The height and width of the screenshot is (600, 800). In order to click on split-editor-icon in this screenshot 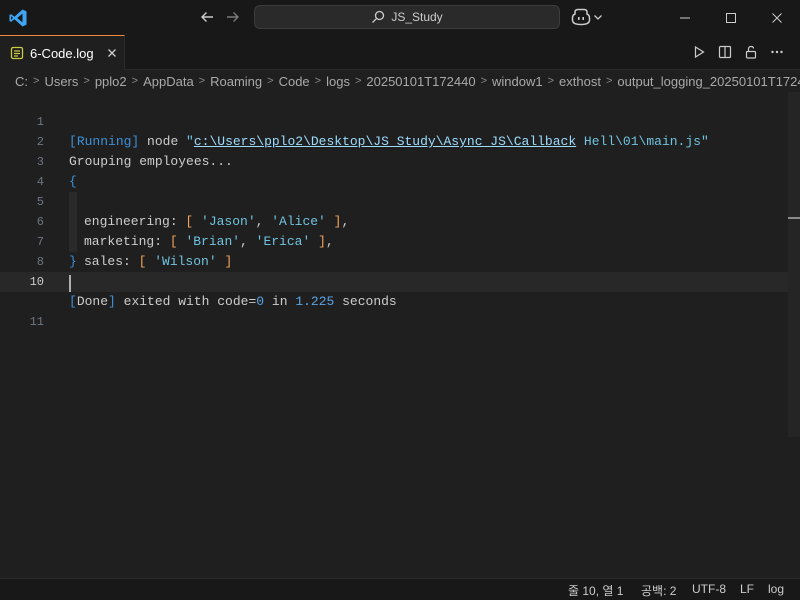, I will do `click(725, 52)`.